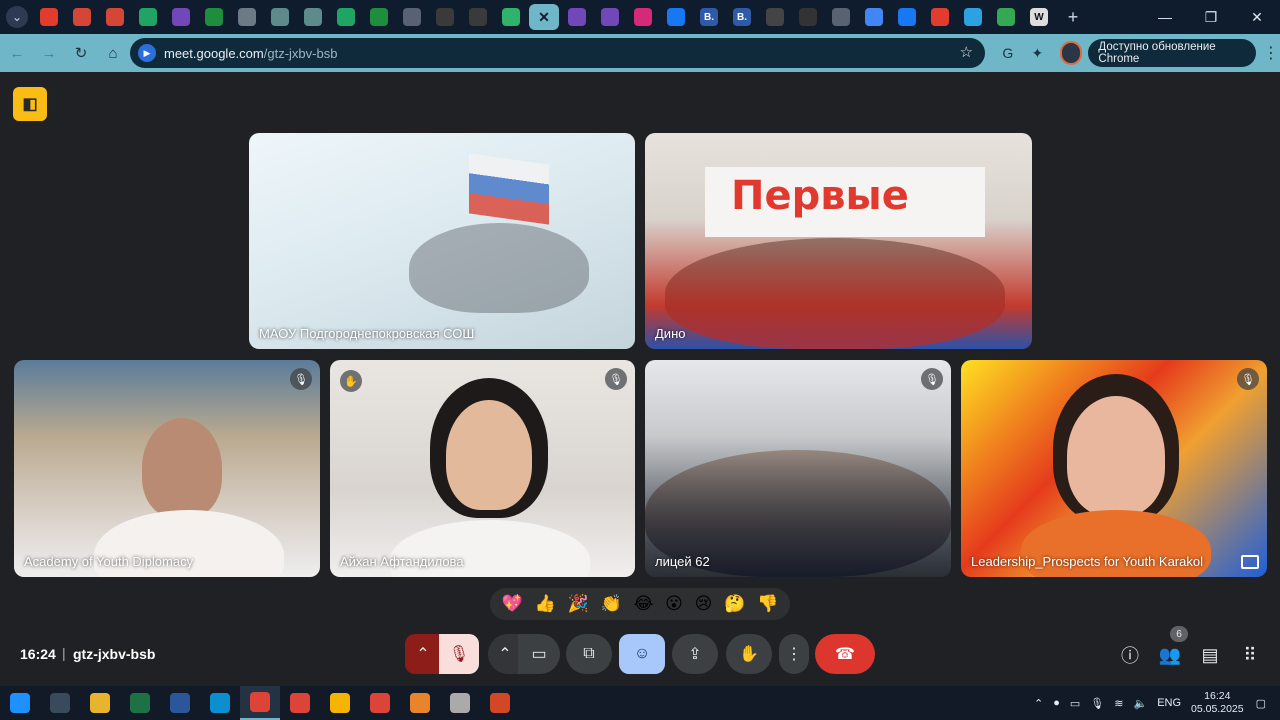  What do you see at coordinates (220, 703) in the screenshot?
I see `taskbar-app-edge` at bounding box center [220, 703].